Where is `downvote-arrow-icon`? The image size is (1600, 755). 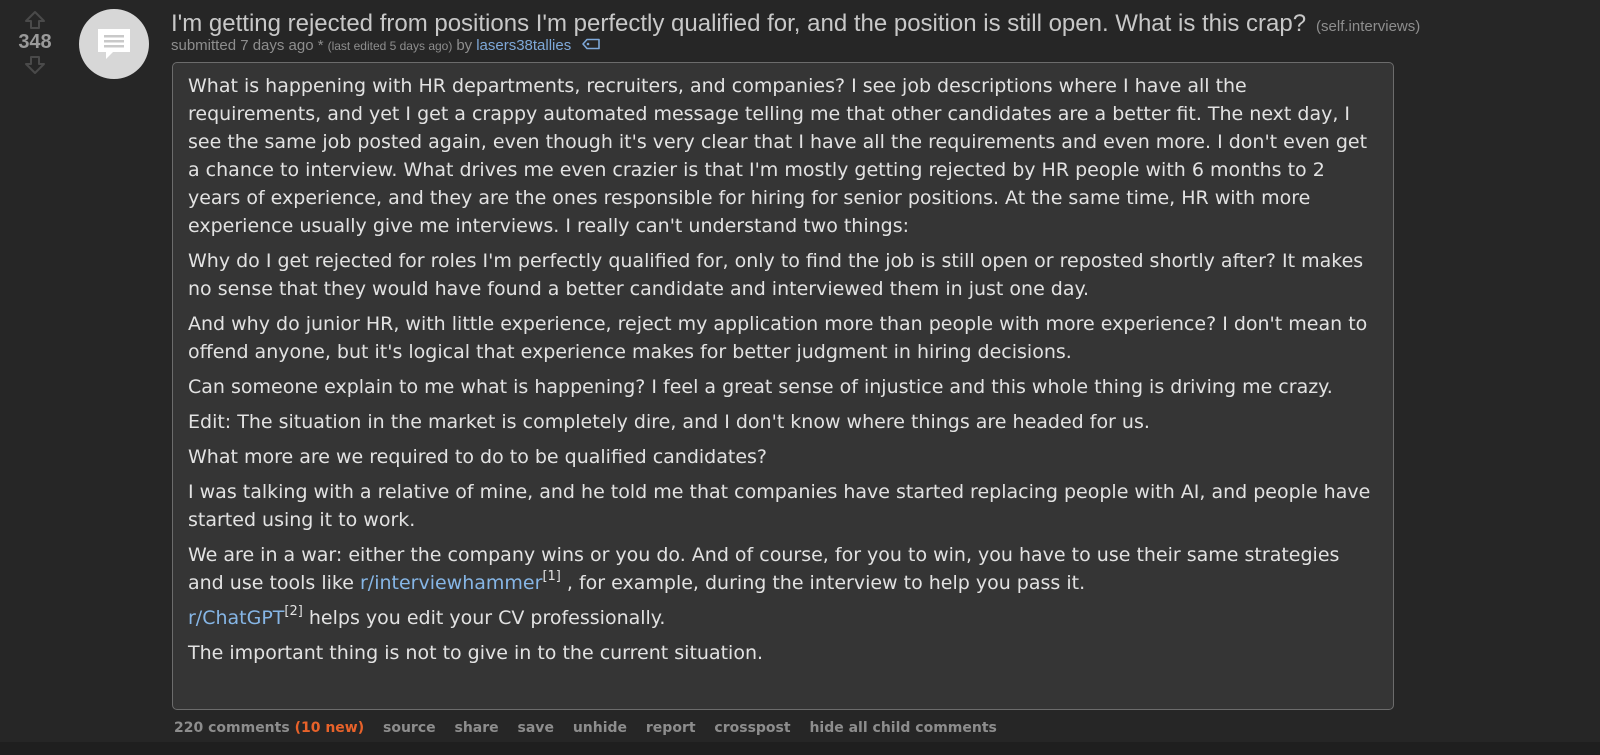 downvote-arrow-icon is located at coordinates (35, 65).